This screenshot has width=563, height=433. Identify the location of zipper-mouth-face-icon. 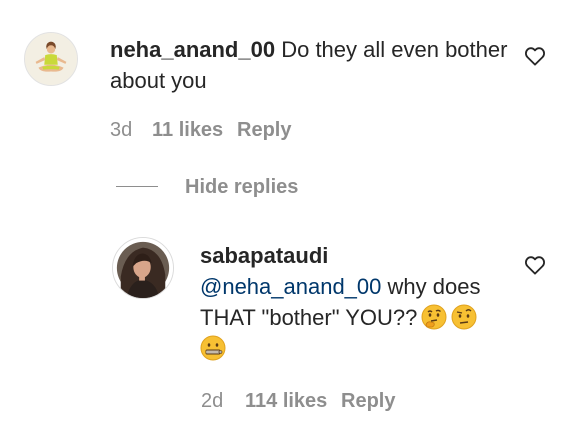
(213, 348).